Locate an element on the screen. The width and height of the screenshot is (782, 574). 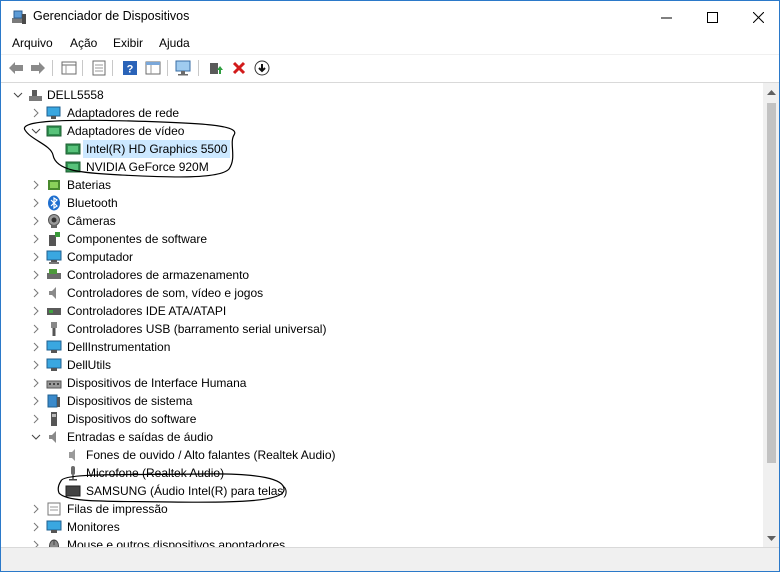
chevron-up-icon is located at coordinates (771, 92).